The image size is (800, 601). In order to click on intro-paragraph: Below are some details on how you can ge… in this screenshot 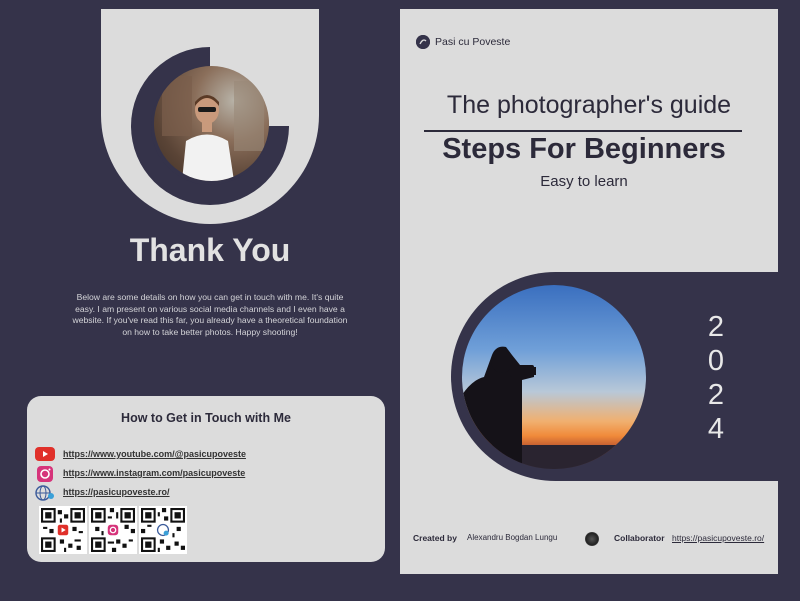, I will do `click(210, 314)`.